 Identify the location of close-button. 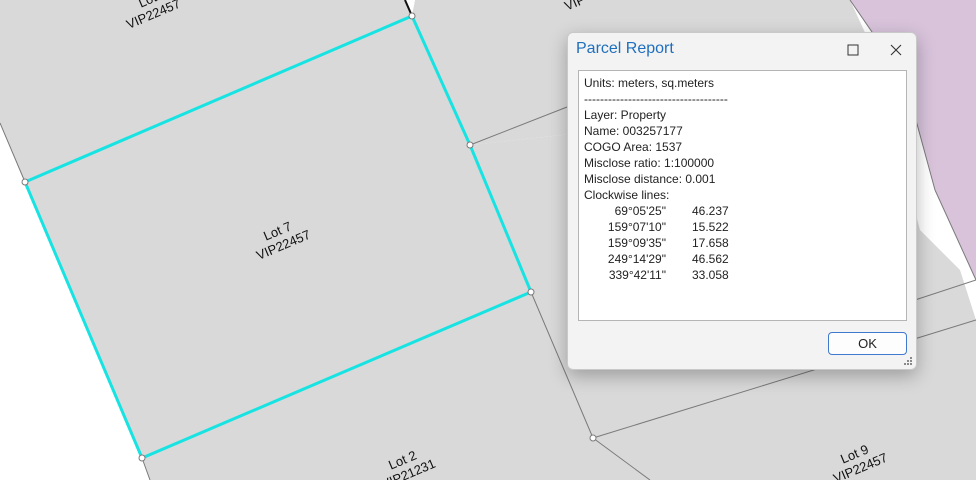
(896, 50).